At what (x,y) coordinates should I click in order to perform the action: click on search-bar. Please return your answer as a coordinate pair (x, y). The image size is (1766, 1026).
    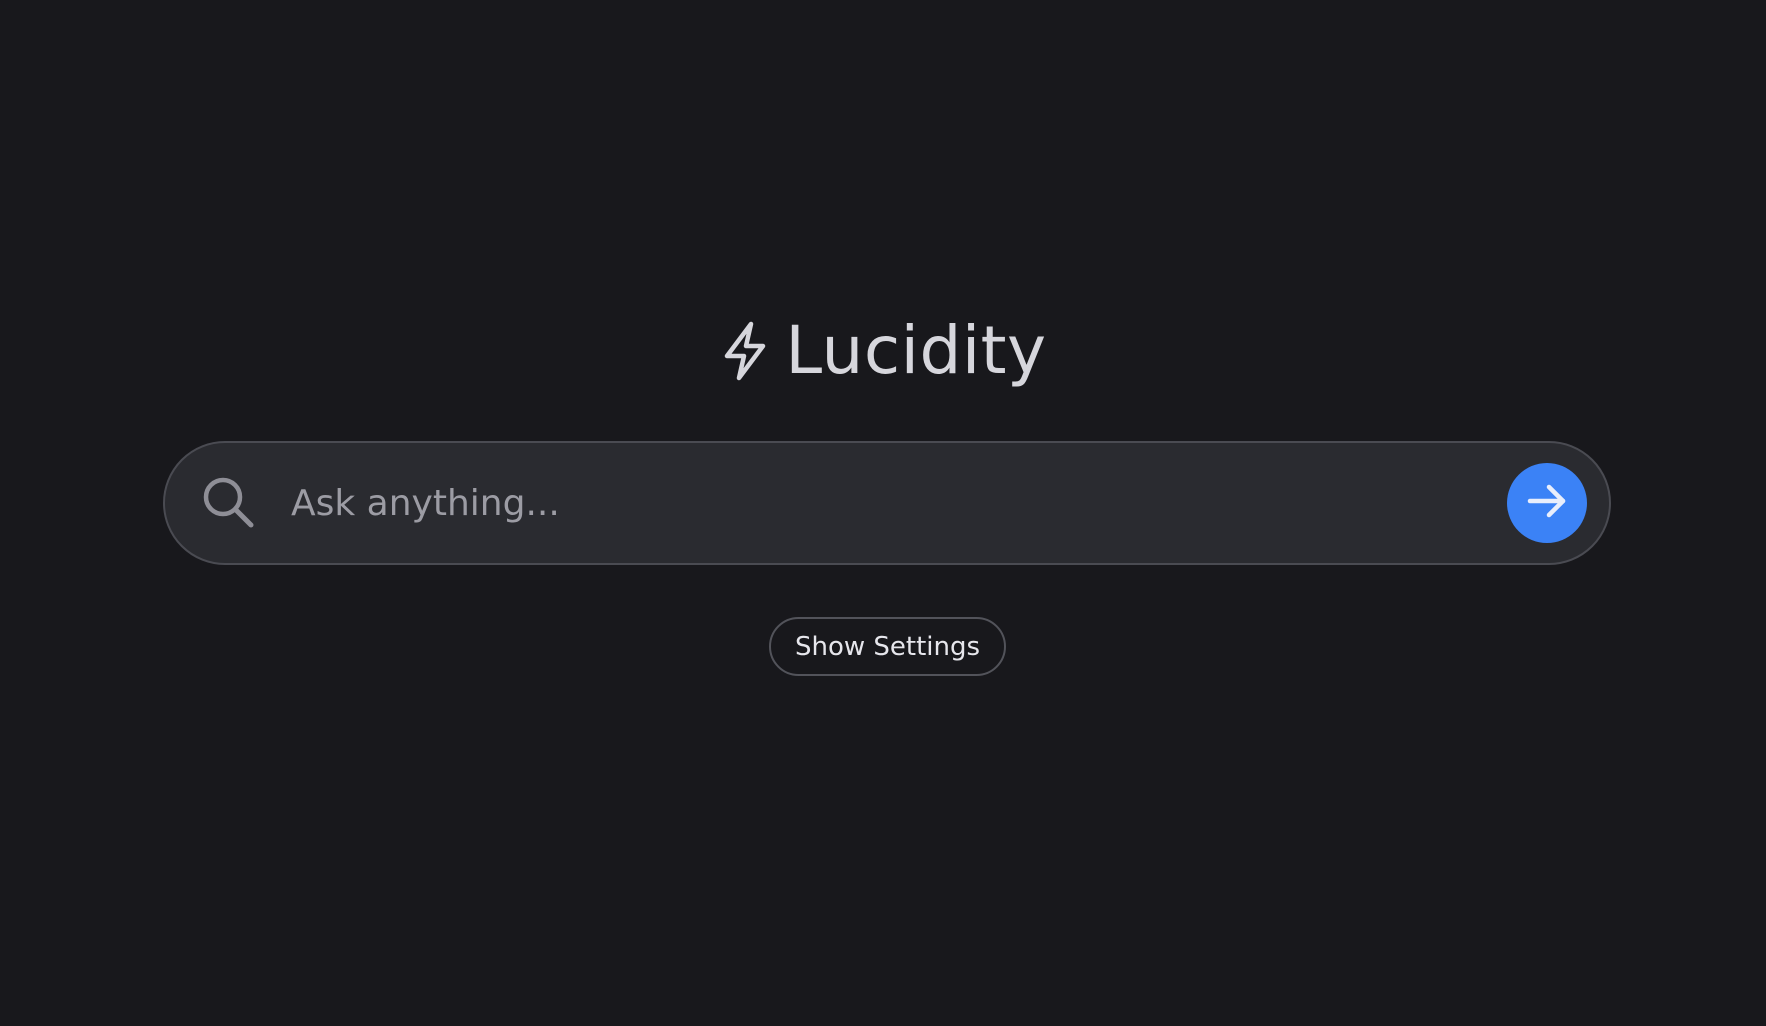
    Looking at the image, I should click on (887, 503).